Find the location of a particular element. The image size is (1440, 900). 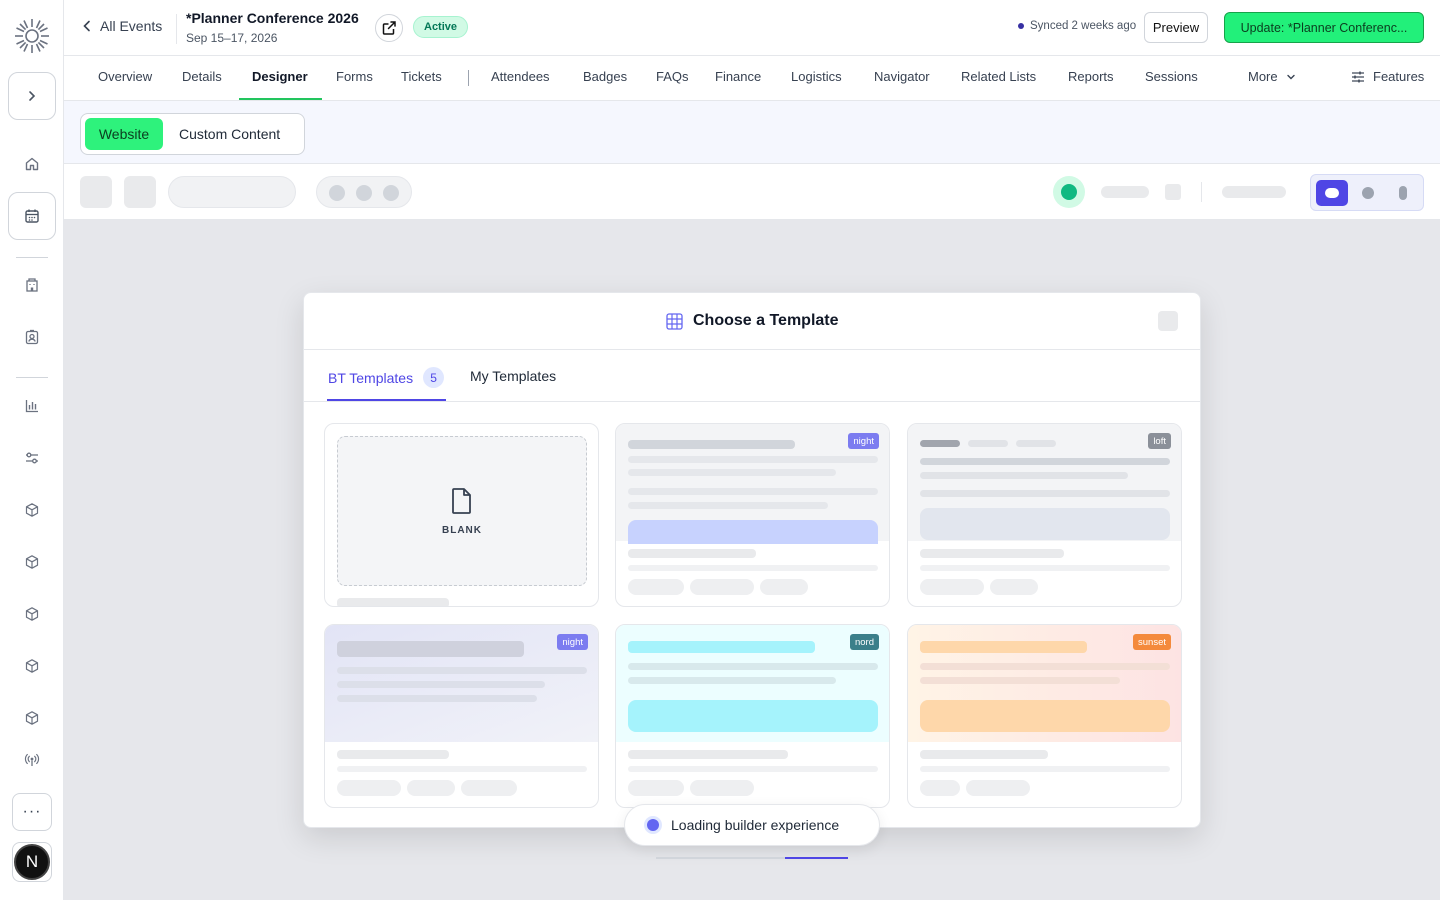

back-label: All Events is located at coordinates (131, 26).